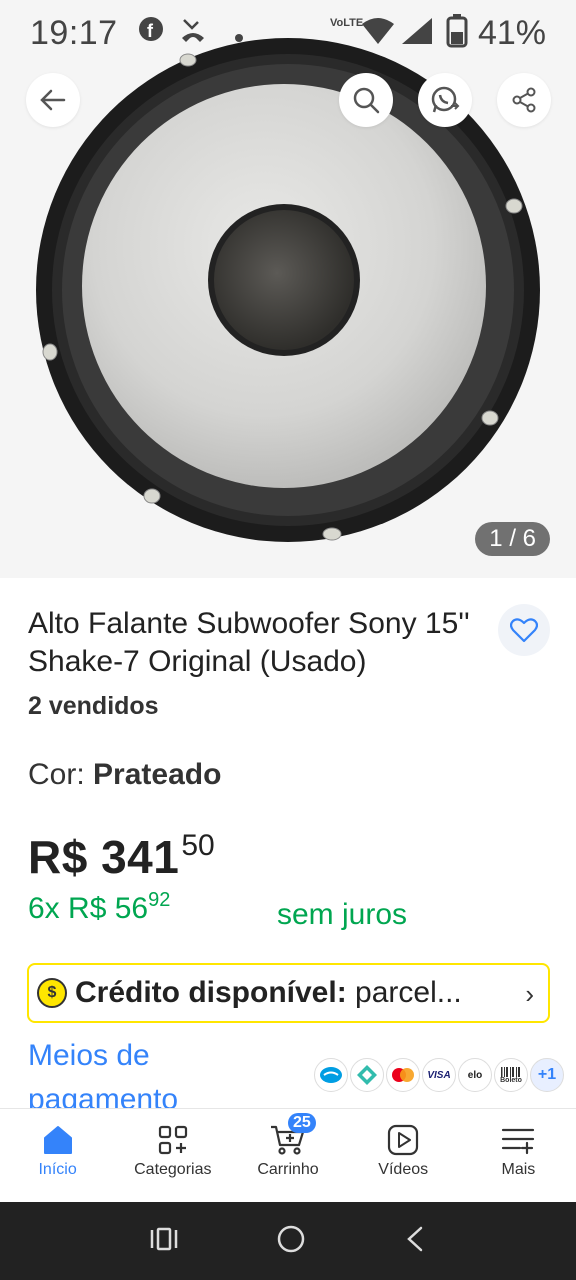 This screenshot has width=576, height=1280. What do you see at coordinates (475, 1075) in the screenshot?
I see `elo-icon: elo` at bounding box center [475, 1075].